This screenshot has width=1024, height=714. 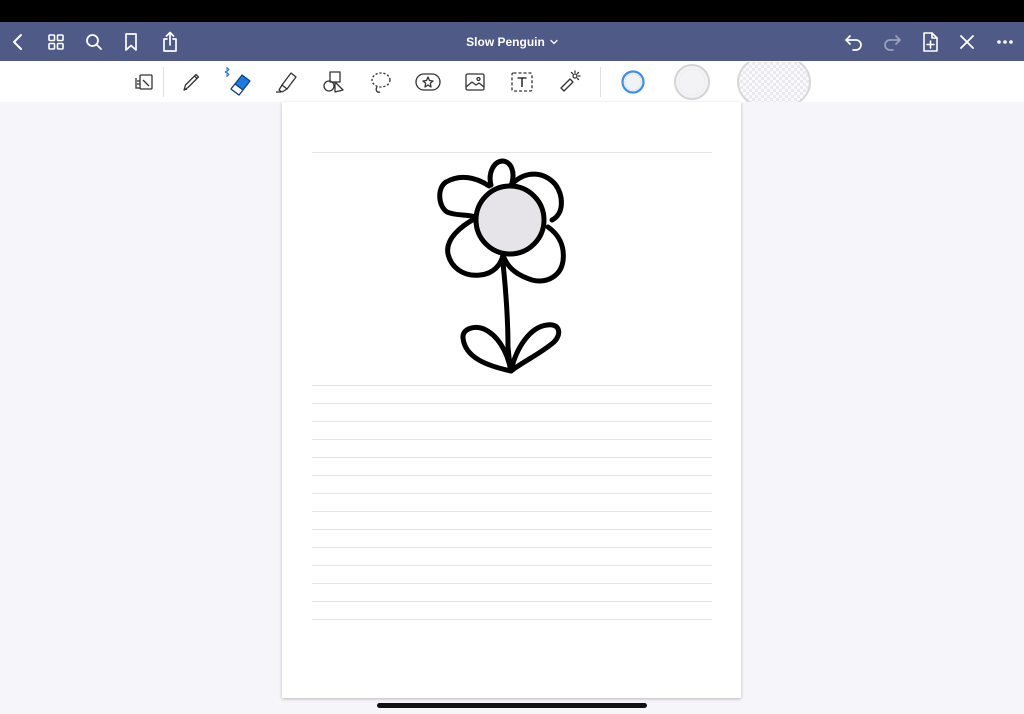 I want to click on page-layout-icon, so click(x=144, y=82).